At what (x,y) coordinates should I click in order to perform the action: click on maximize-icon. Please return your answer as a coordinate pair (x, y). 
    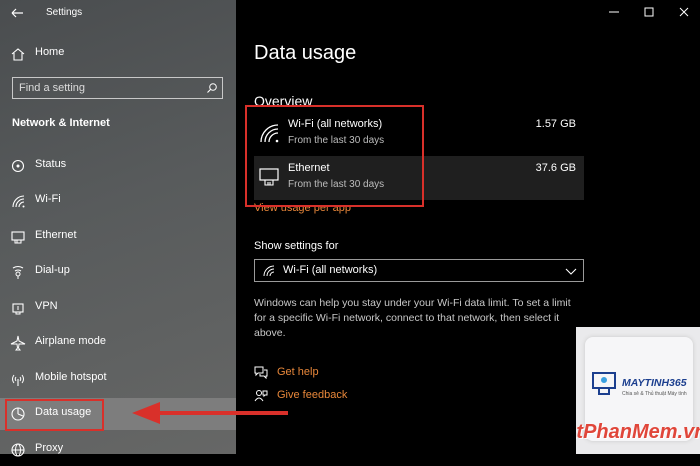
    Looking at the image, I should click on (649, 12).